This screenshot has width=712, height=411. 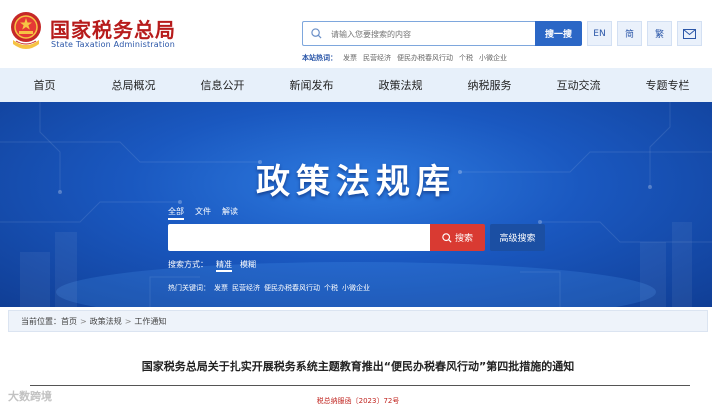 I want to click on hot-keywords: 热门关键词： 发票 民营经济 便民办税春风行动 个税 小微企业, so click(x=269, y=288).